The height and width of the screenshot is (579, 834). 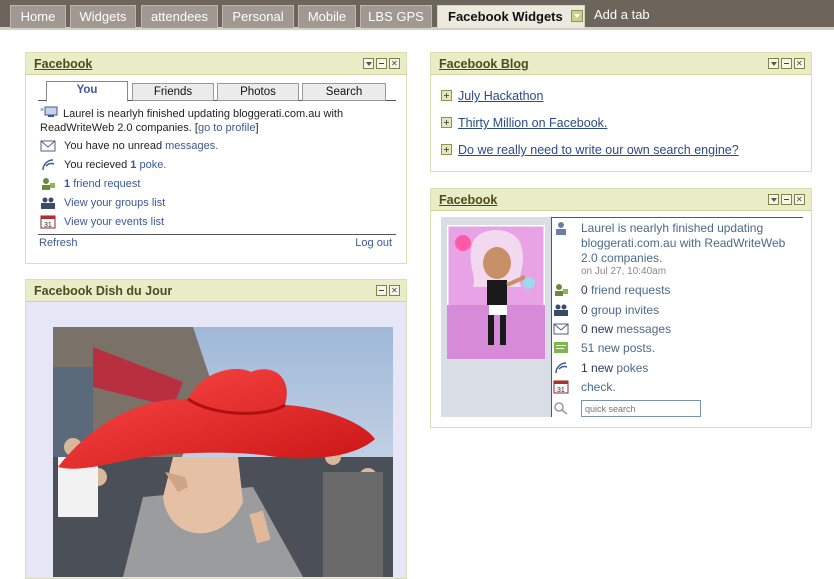 I want to click on tab-label: Facebook Widgets, so click(x=505, y=16).